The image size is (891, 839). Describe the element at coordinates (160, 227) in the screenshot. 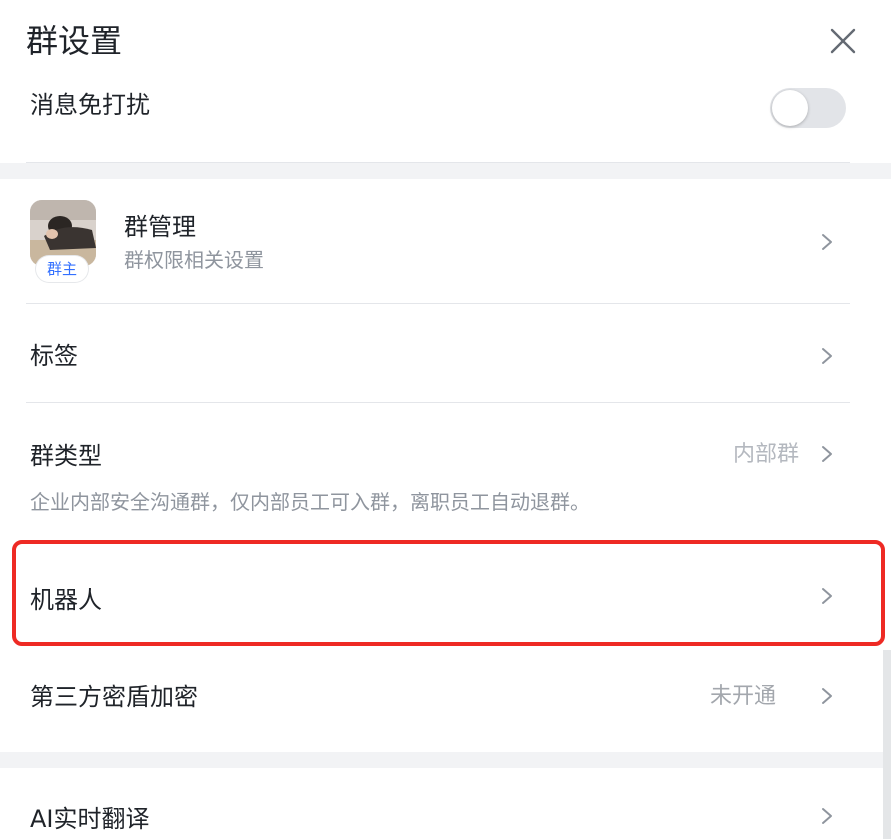

I see `group-management-title: 群管理` at that location.